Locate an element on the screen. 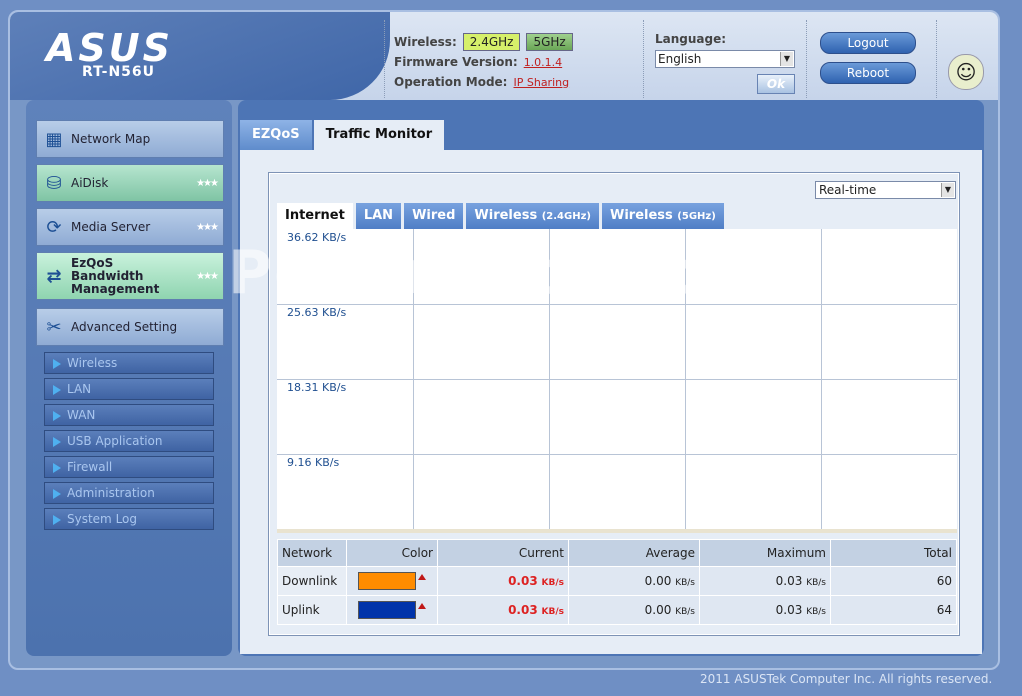 The width and height of the screenshot is (1022, 696). logo-area: ASUS RT-N56U is located at coordinates (200, 56).